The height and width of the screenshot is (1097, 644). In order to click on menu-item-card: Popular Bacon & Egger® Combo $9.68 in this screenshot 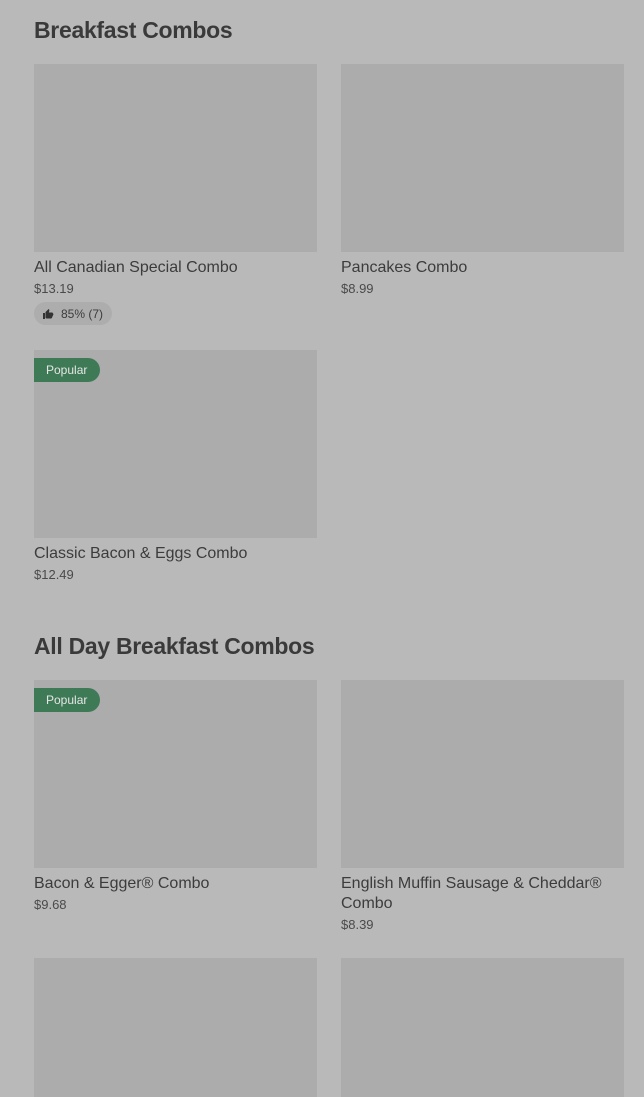, I will do `click(175, 796)`.